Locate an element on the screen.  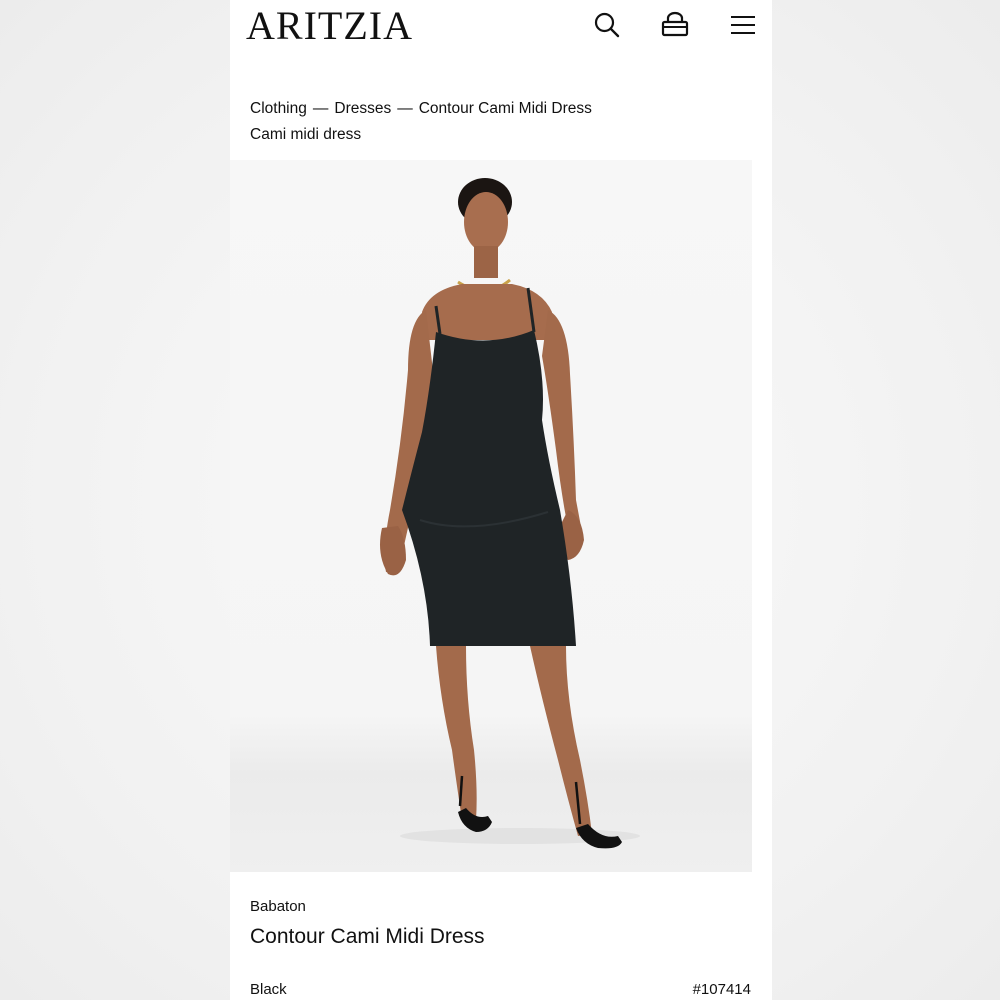
bag-icon is located at coordinates (675, 24).